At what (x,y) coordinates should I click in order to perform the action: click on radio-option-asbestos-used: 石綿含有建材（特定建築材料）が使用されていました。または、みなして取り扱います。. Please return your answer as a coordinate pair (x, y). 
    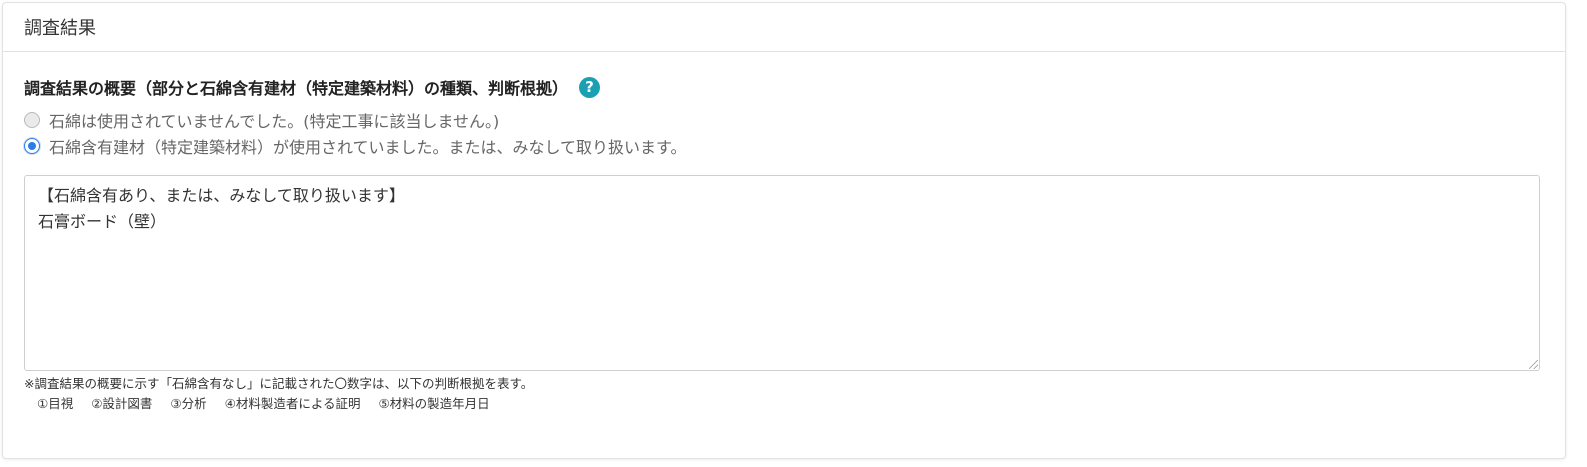
    Looking at the image, I should click on (784, 146).